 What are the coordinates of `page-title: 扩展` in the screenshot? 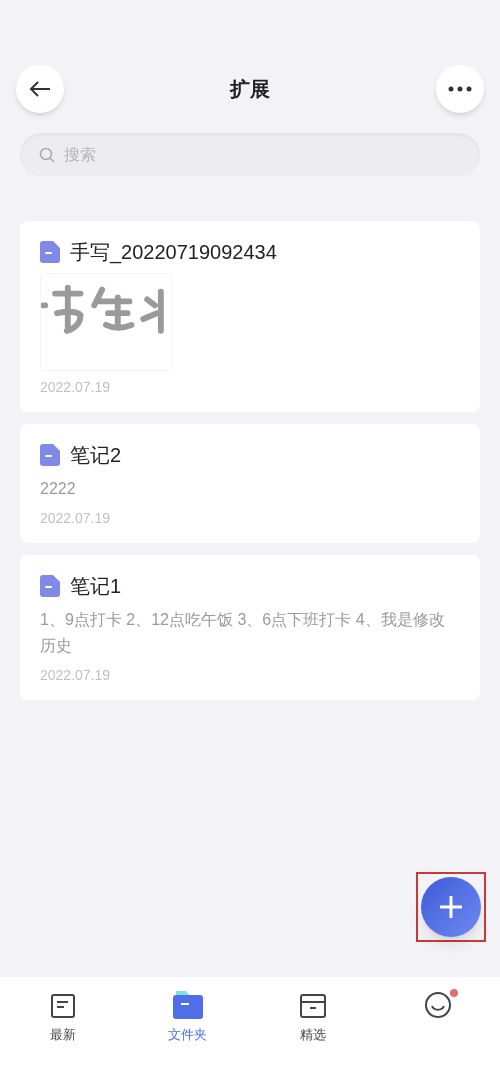 It's located at (250, 89).